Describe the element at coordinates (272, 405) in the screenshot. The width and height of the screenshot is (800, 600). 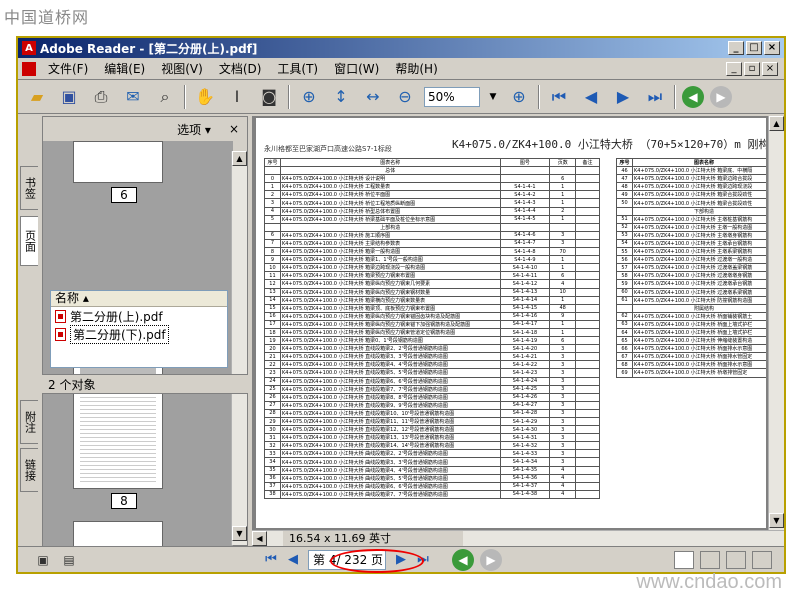
I see `table-cell: 27` at that location.